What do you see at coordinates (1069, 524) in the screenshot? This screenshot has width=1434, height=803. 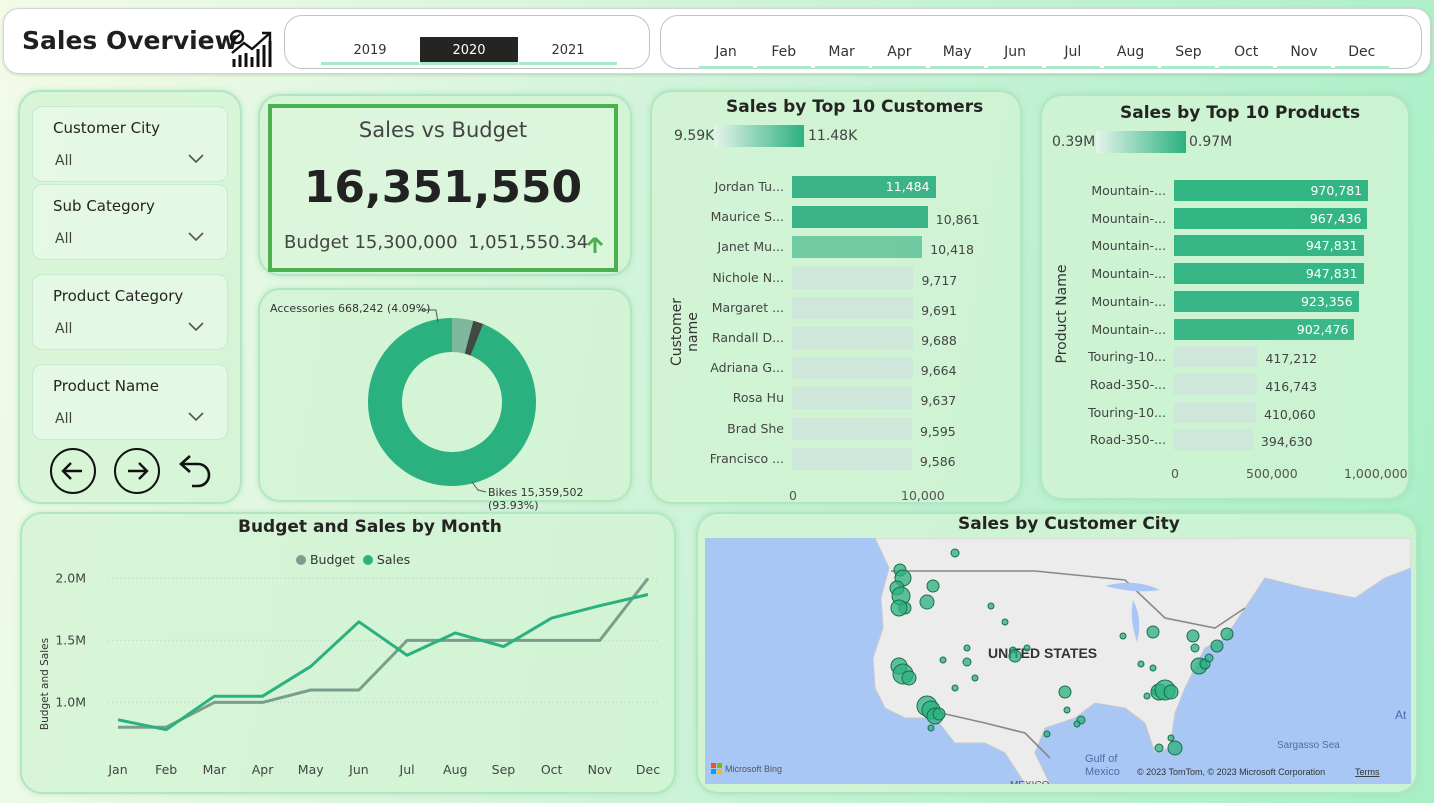 I see `map-title: Sales by Customer City` at bounding box center [1069, 524].